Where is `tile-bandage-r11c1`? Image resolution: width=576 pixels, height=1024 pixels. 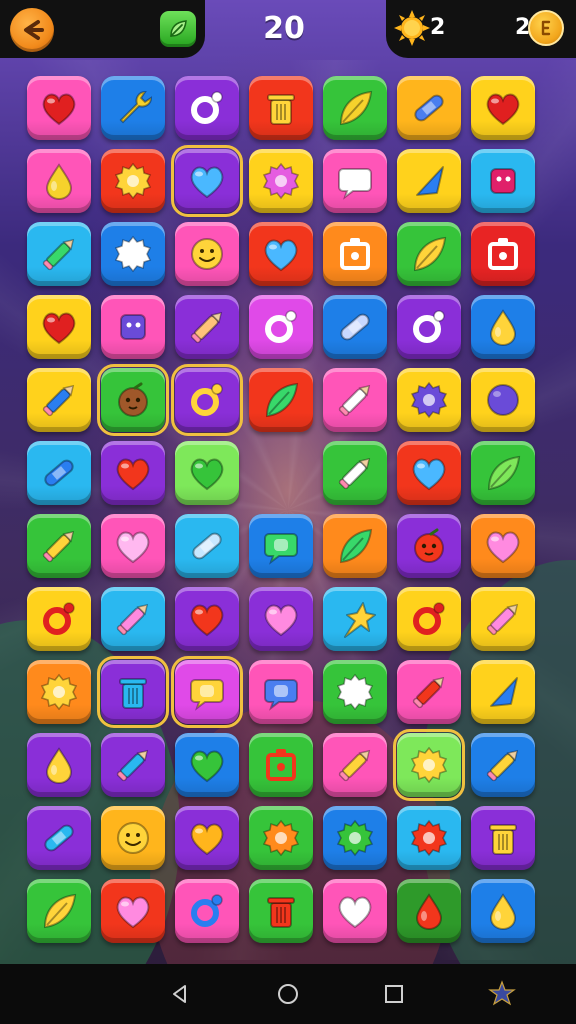 tile-bandage-r11c1 is located at coordinates (59, 838).